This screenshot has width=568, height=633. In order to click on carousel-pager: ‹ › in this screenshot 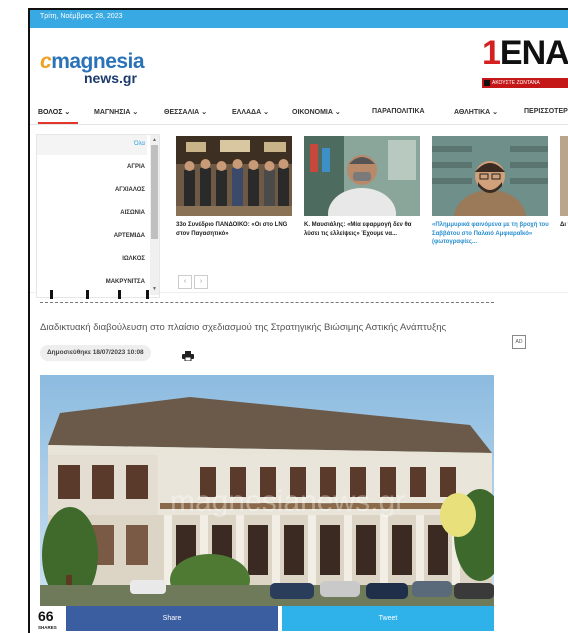, I will do `click(194, 279)`.